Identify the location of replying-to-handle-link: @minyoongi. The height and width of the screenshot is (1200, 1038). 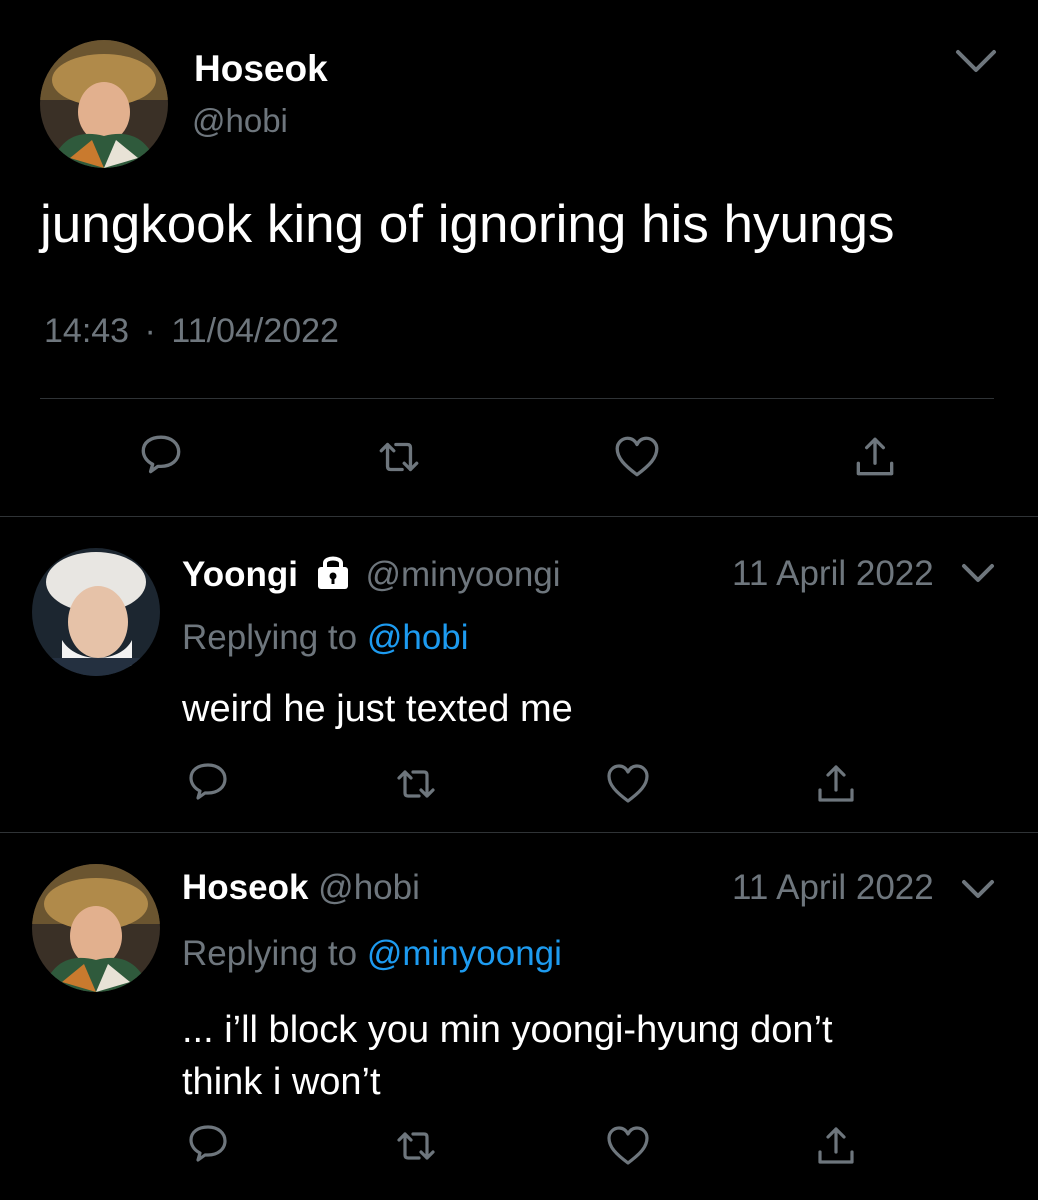
(464, 953).